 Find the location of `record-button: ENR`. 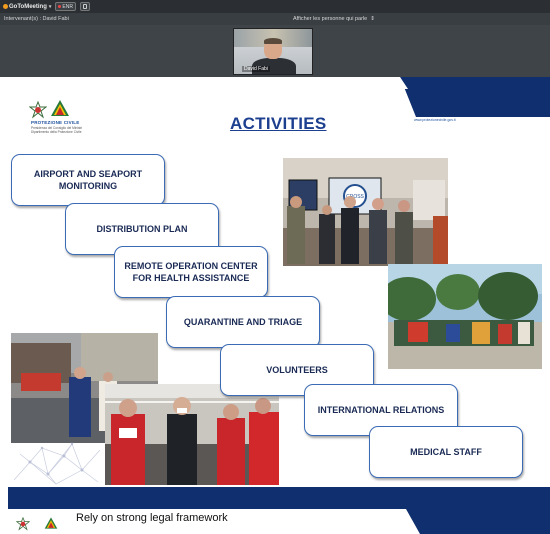

record-button: ENR is located at coordinates (65, 6).